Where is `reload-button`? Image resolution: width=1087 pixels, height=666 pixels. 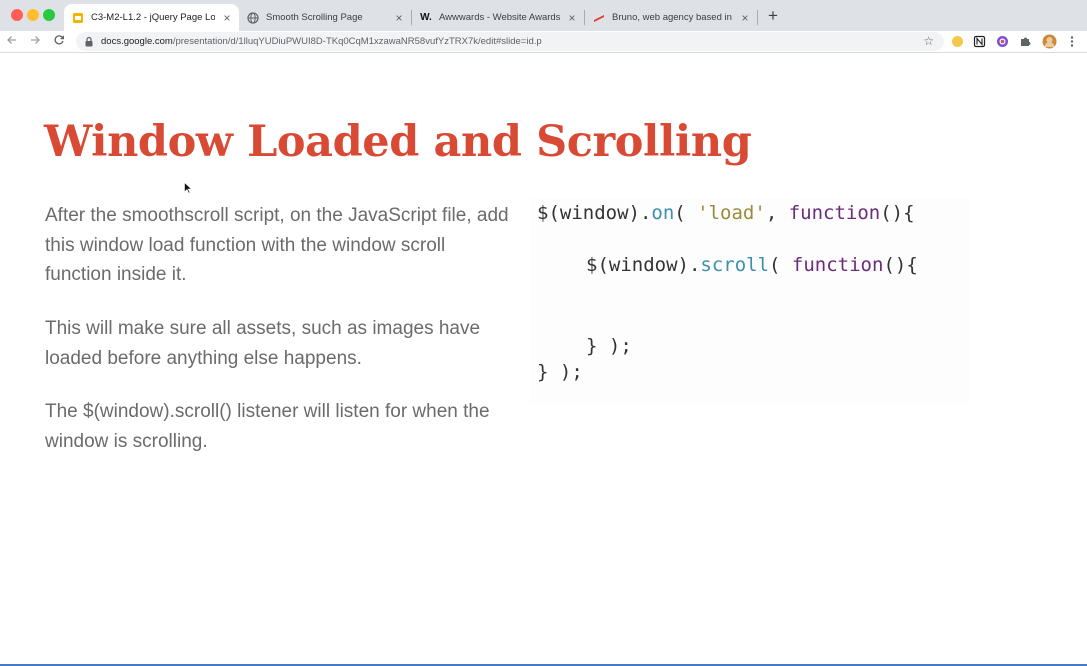 reload-button is located at coordinates (59, 41).